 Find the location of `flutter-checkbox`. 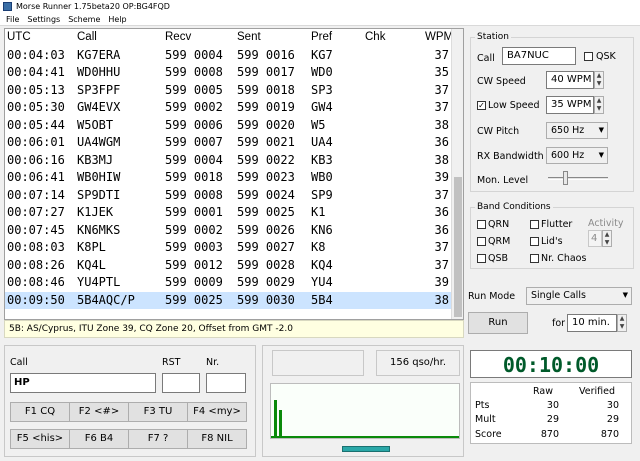

flutter-checkbox is located at coordinates (534, 224).